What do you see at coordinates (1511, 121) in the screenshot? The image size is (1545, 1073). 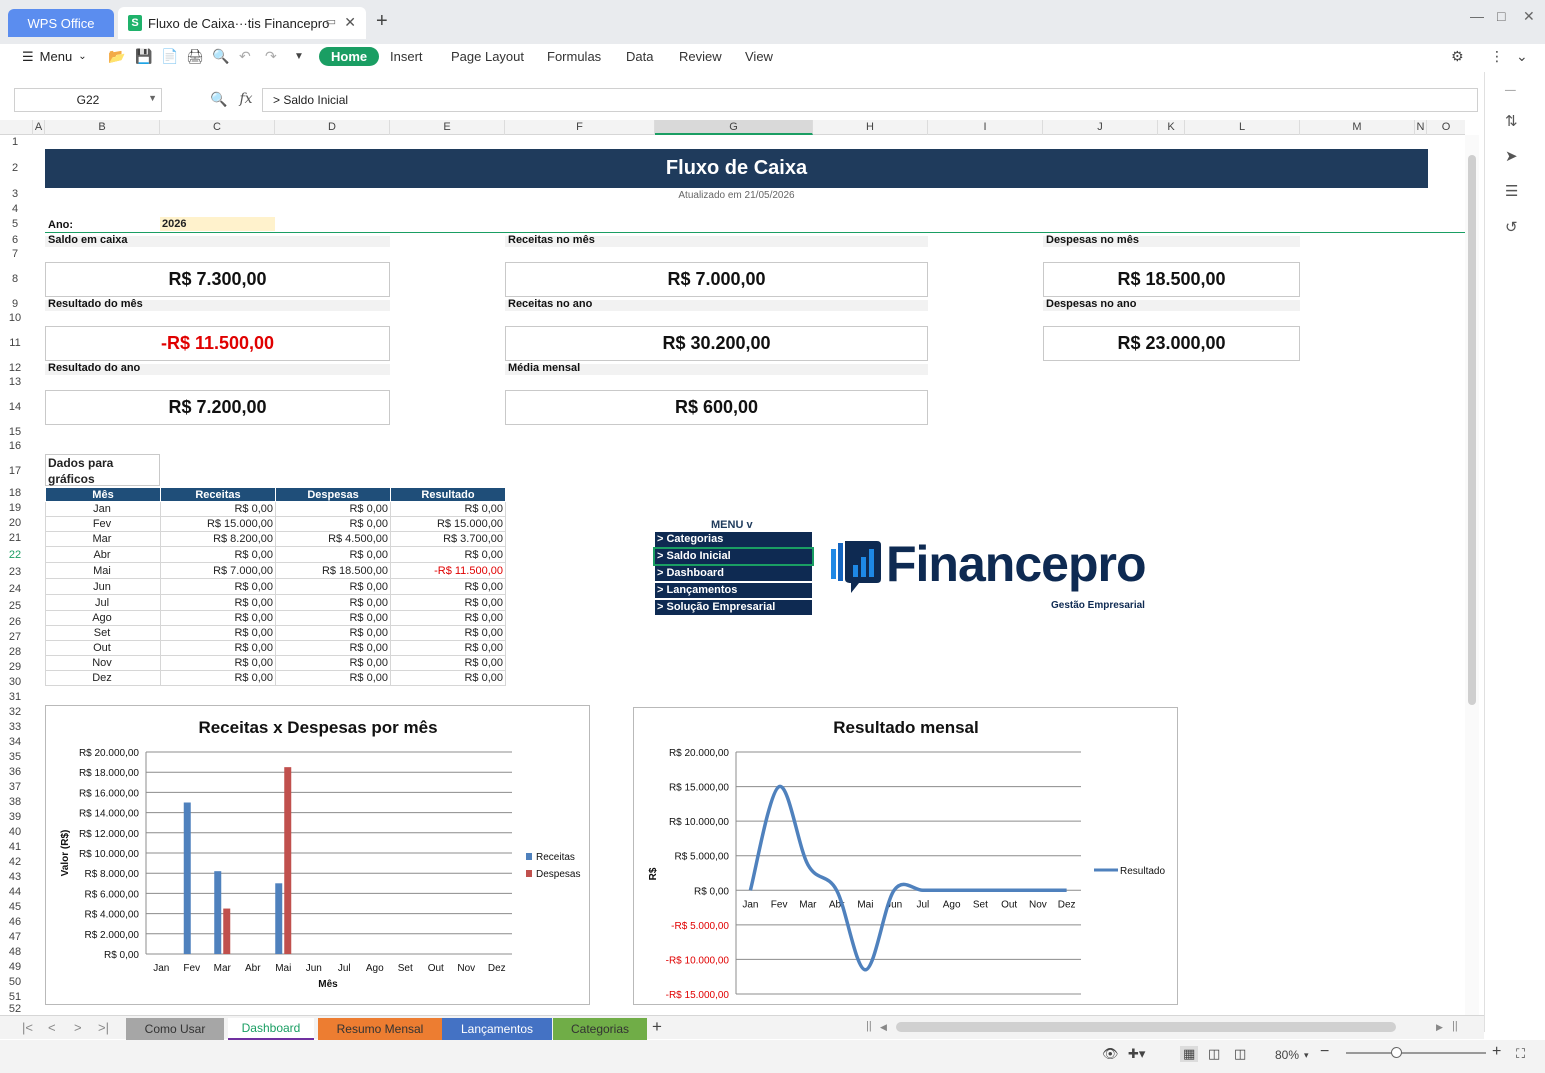 I see `format-panel-icon: ⇅` at bounding box center [1511, 121].